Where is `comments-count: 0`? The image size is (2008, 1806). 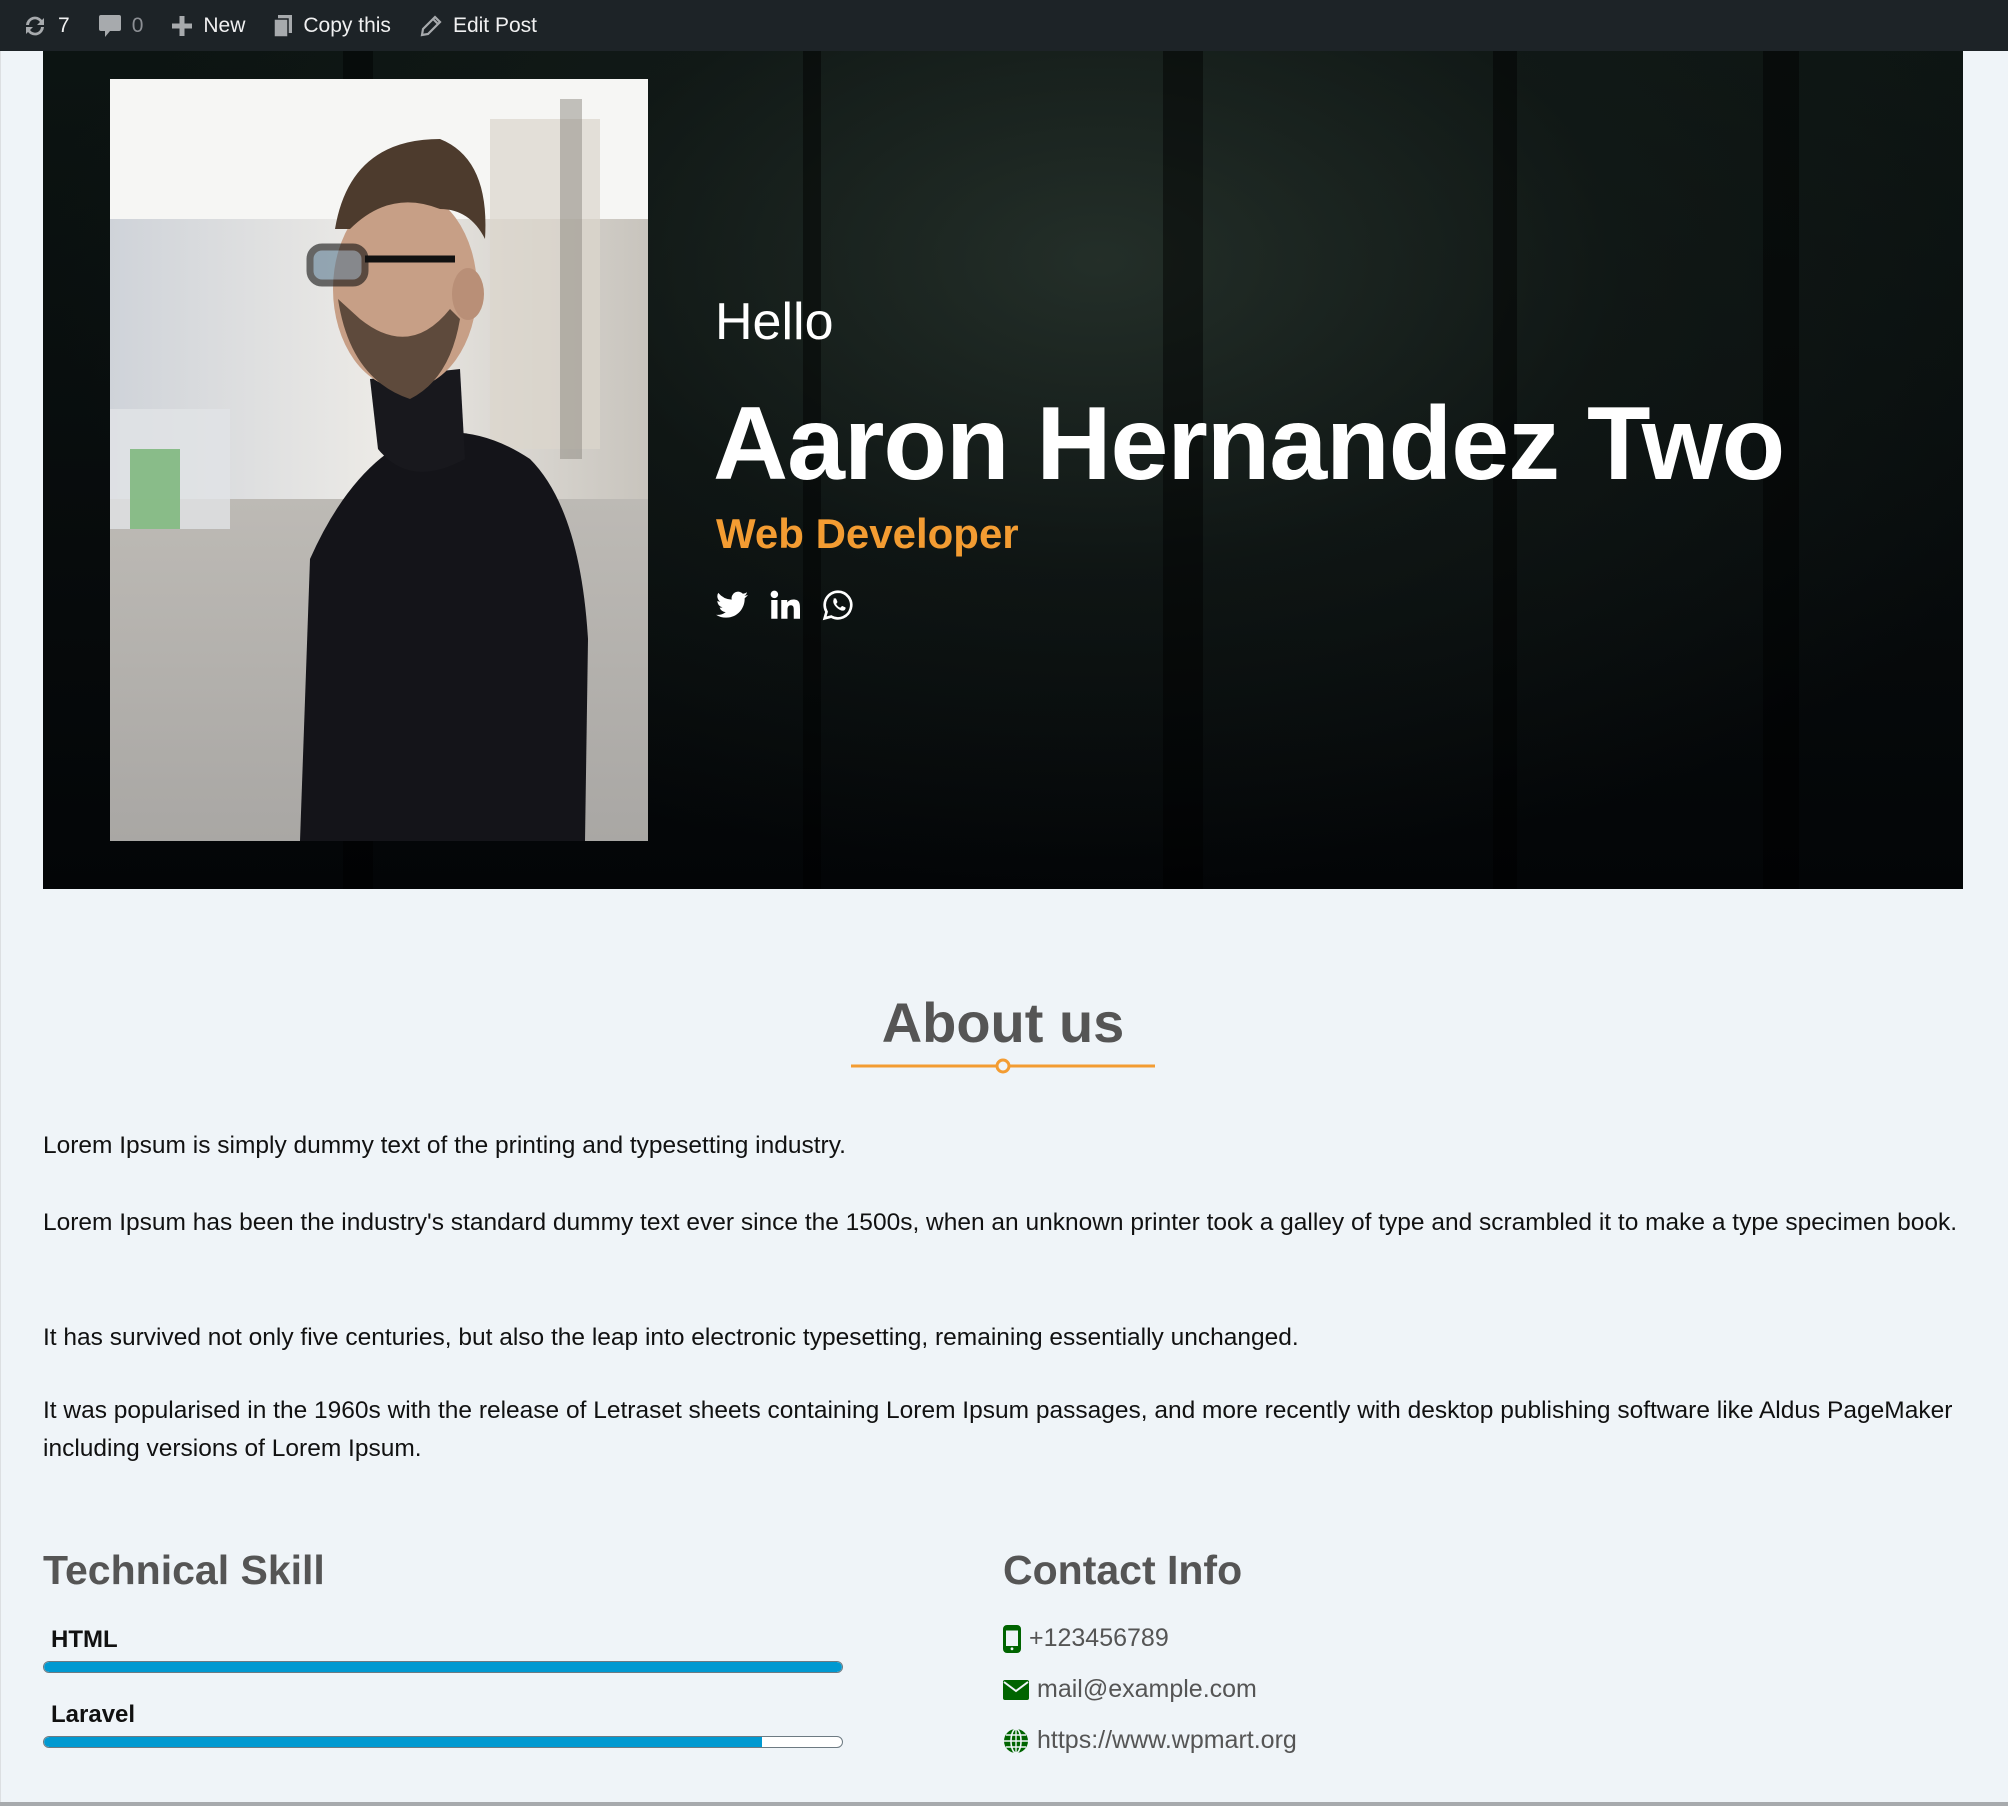
comments-count: 0 is located at coordinates (137, 25).